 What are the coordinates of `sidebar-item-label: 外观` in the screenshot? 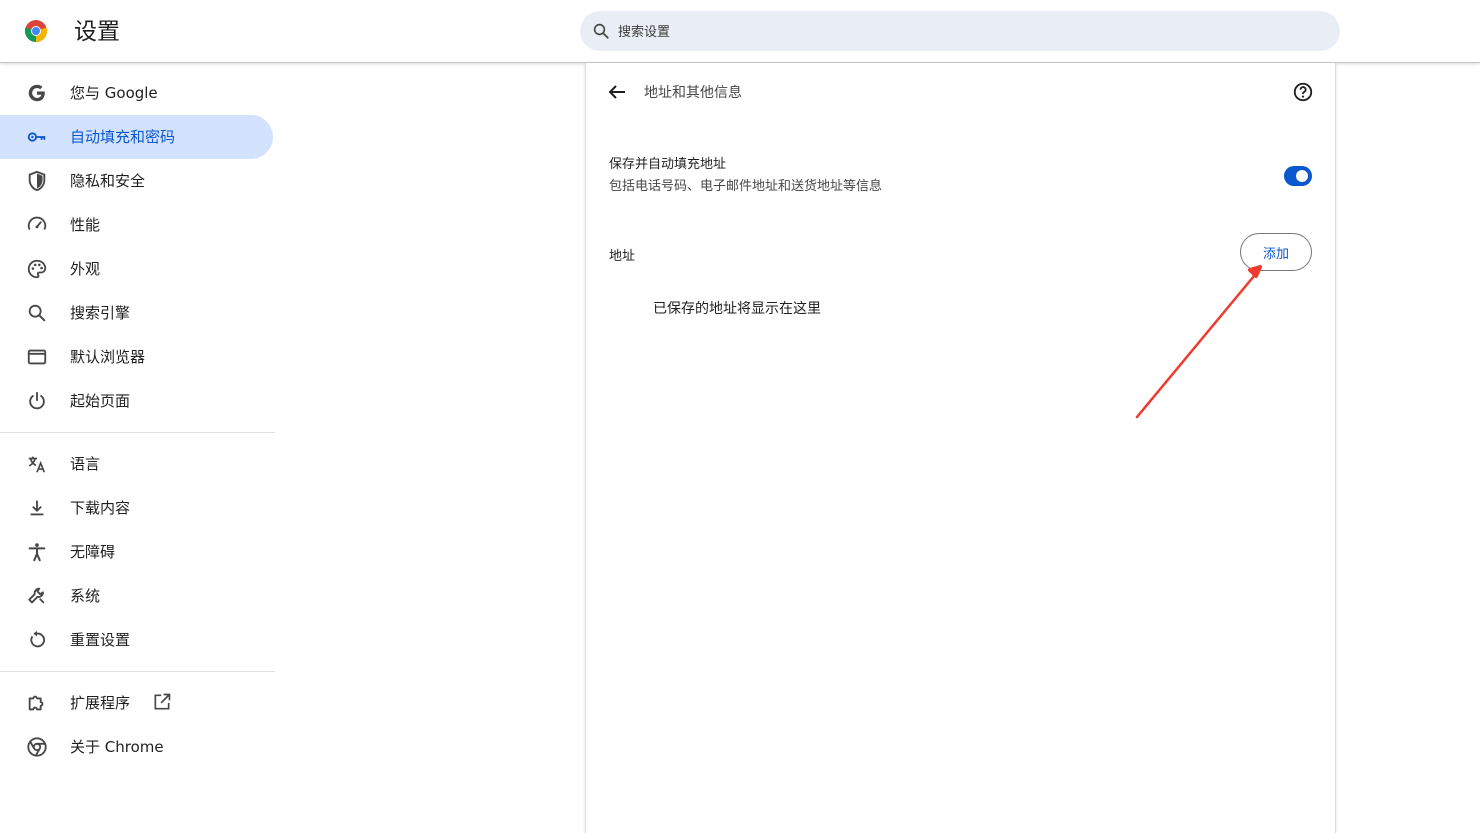 It's located at (85, 269).